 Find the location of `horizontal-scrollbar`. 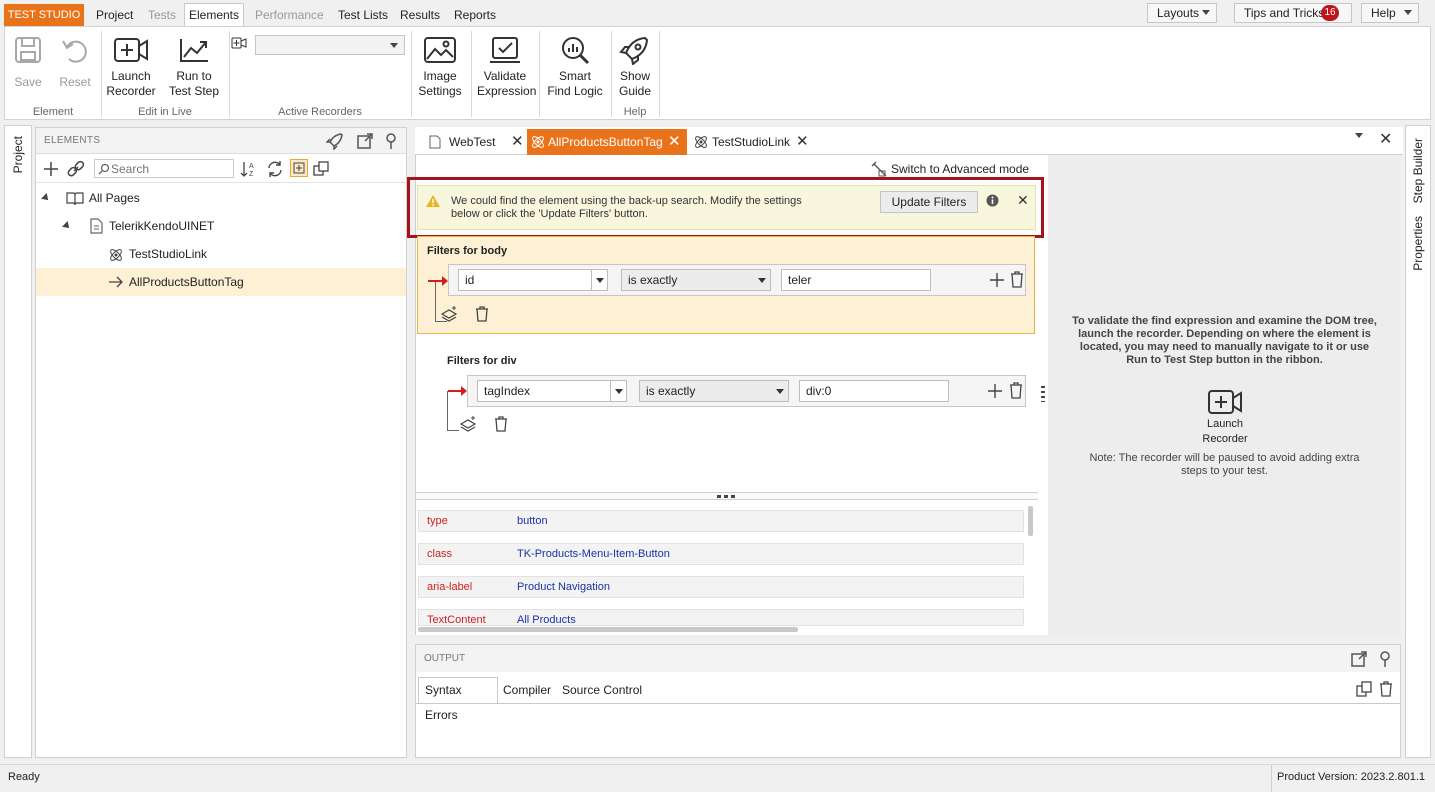

horizontal-scrollbar is located at coordinates (608, 629).